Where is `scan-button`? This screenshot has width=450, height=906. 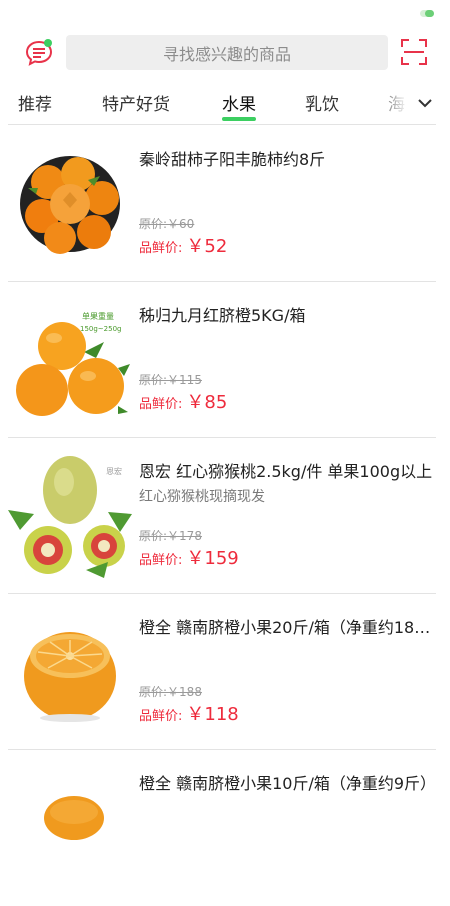
scan-button is located at coordinates (414, 52).